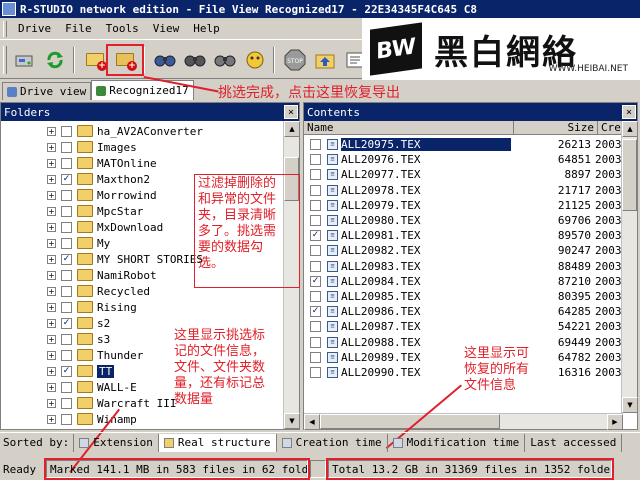 The height and width of the screenshot is (480, 640). Describe the element at coordinates (574, 442) in the screenshot. I see `sort-last-accessed: Last accessed` at that location.